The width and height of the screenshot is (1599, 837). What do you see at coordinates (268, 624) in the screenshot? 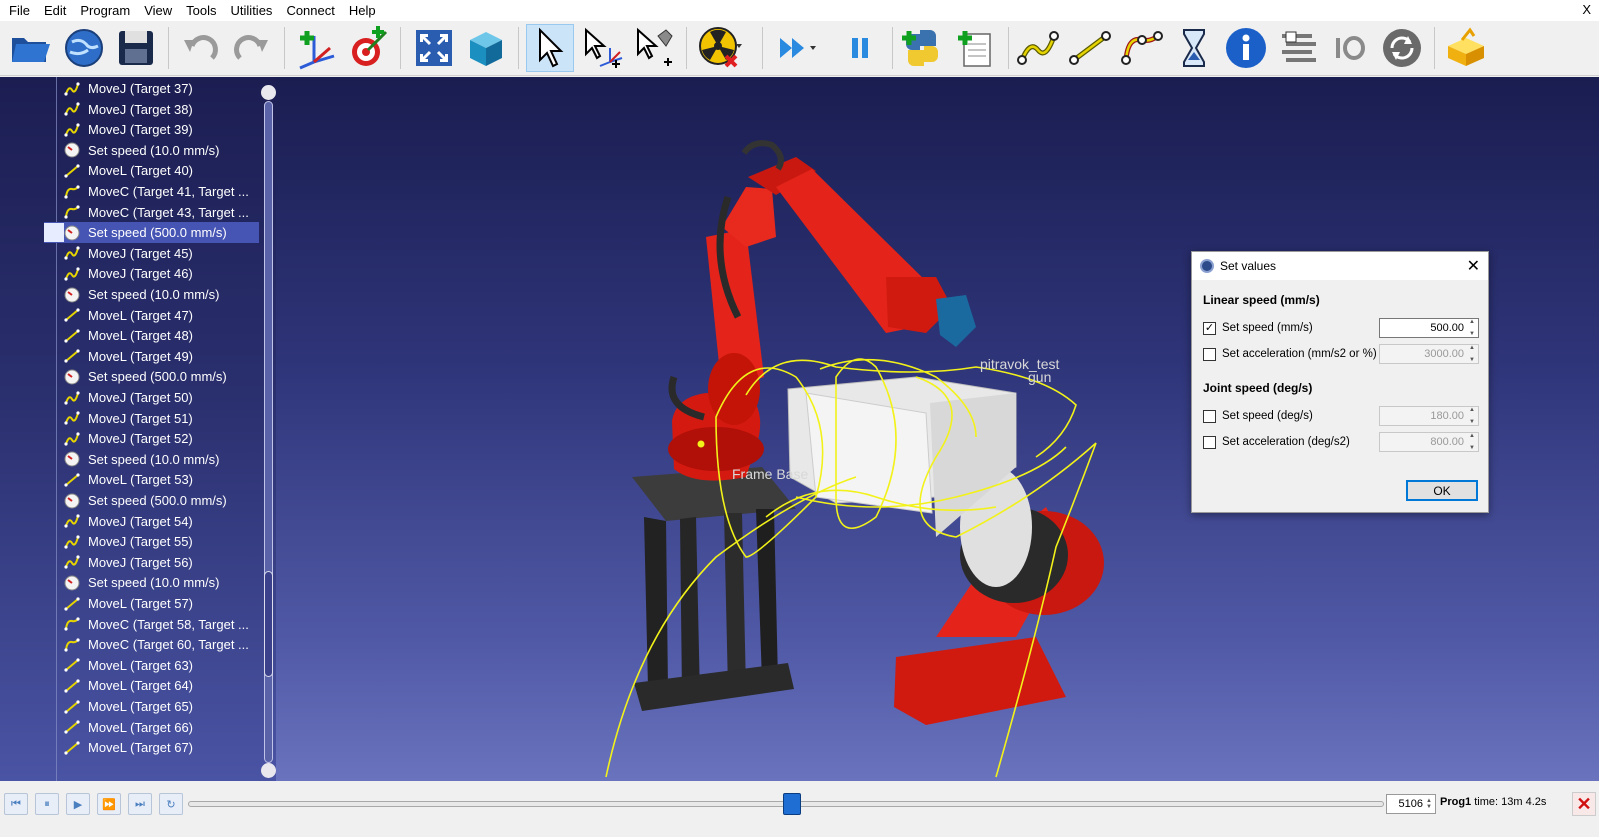
I see `scroll-thumb` at bounding box center [268, 624].